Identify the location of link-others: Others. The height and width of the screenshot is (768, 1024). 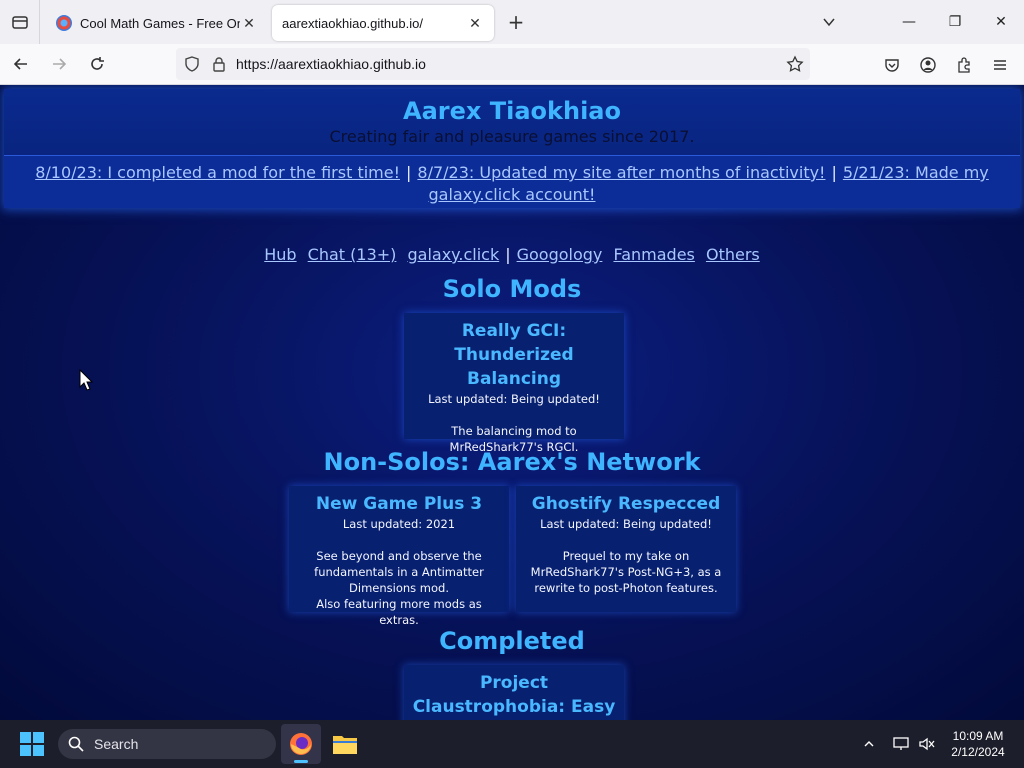
(733, 254).